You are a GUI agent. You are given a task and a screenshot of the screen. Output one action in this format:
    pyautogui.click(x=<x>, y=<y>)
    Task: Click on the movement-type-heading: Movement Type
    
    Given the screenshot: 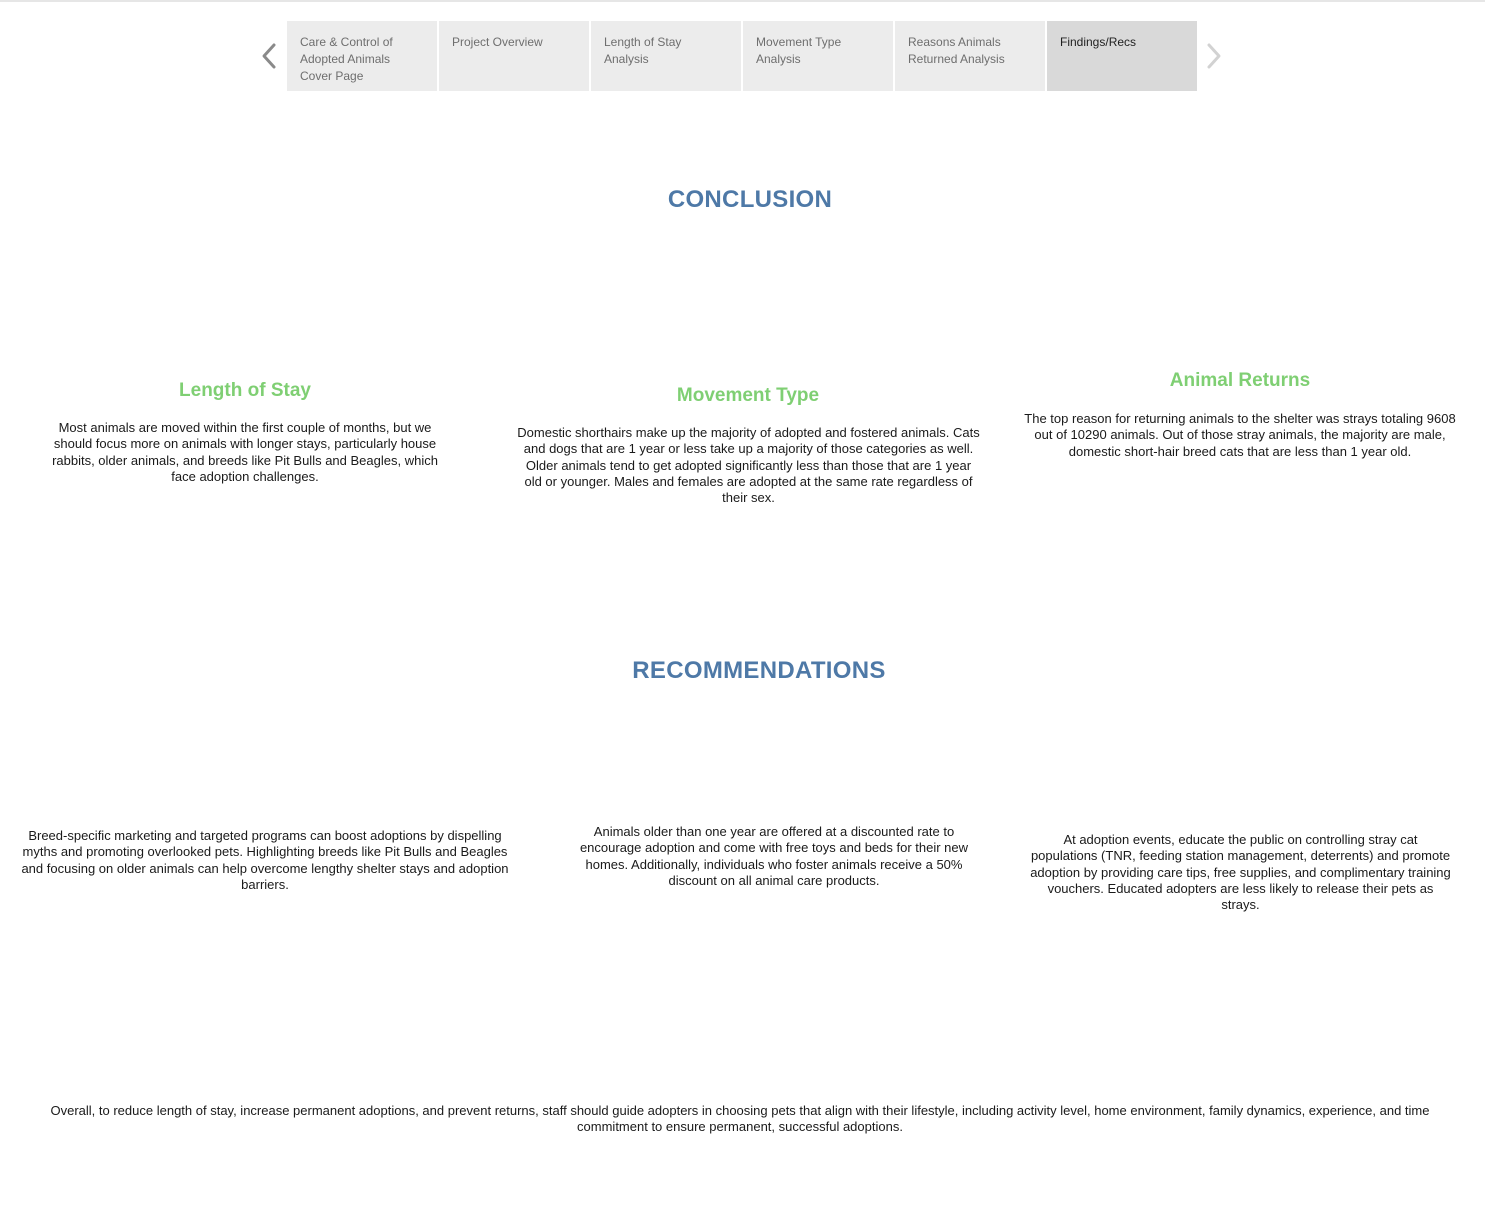 What is the action you would take?
    pyautogui.click(x=748, y=395)
    